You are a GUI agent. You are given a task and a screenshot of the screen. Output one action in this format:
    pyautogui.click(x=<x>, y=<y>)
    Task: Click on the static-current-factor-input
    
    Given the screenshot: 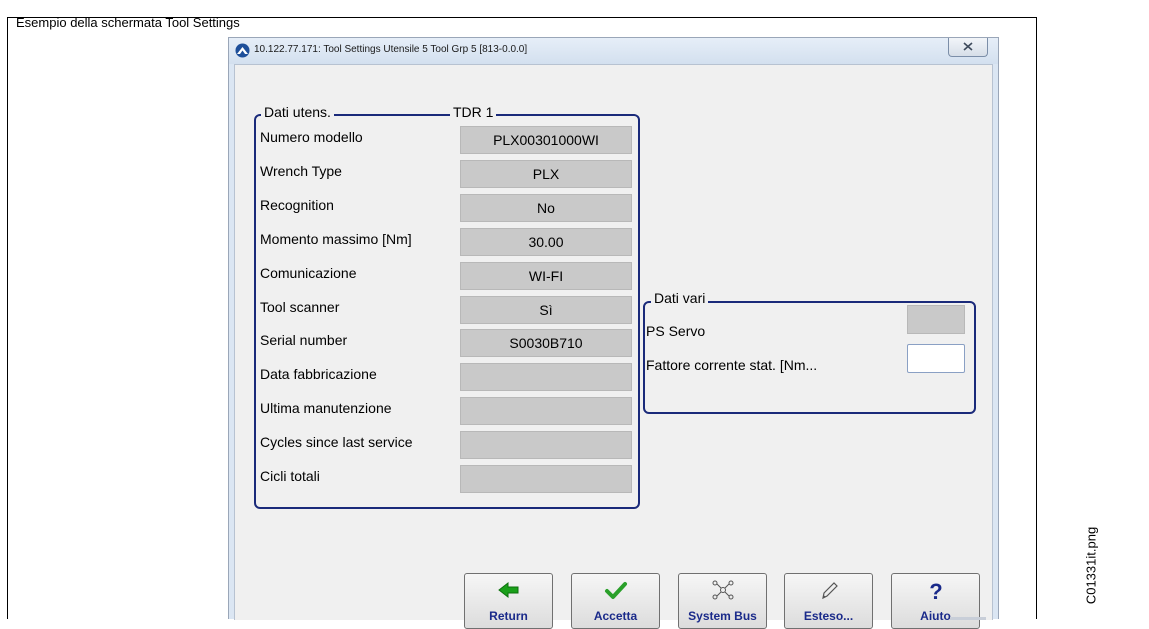 What is the action you would take?
    pyautogui.click(x=936, y=358)
    